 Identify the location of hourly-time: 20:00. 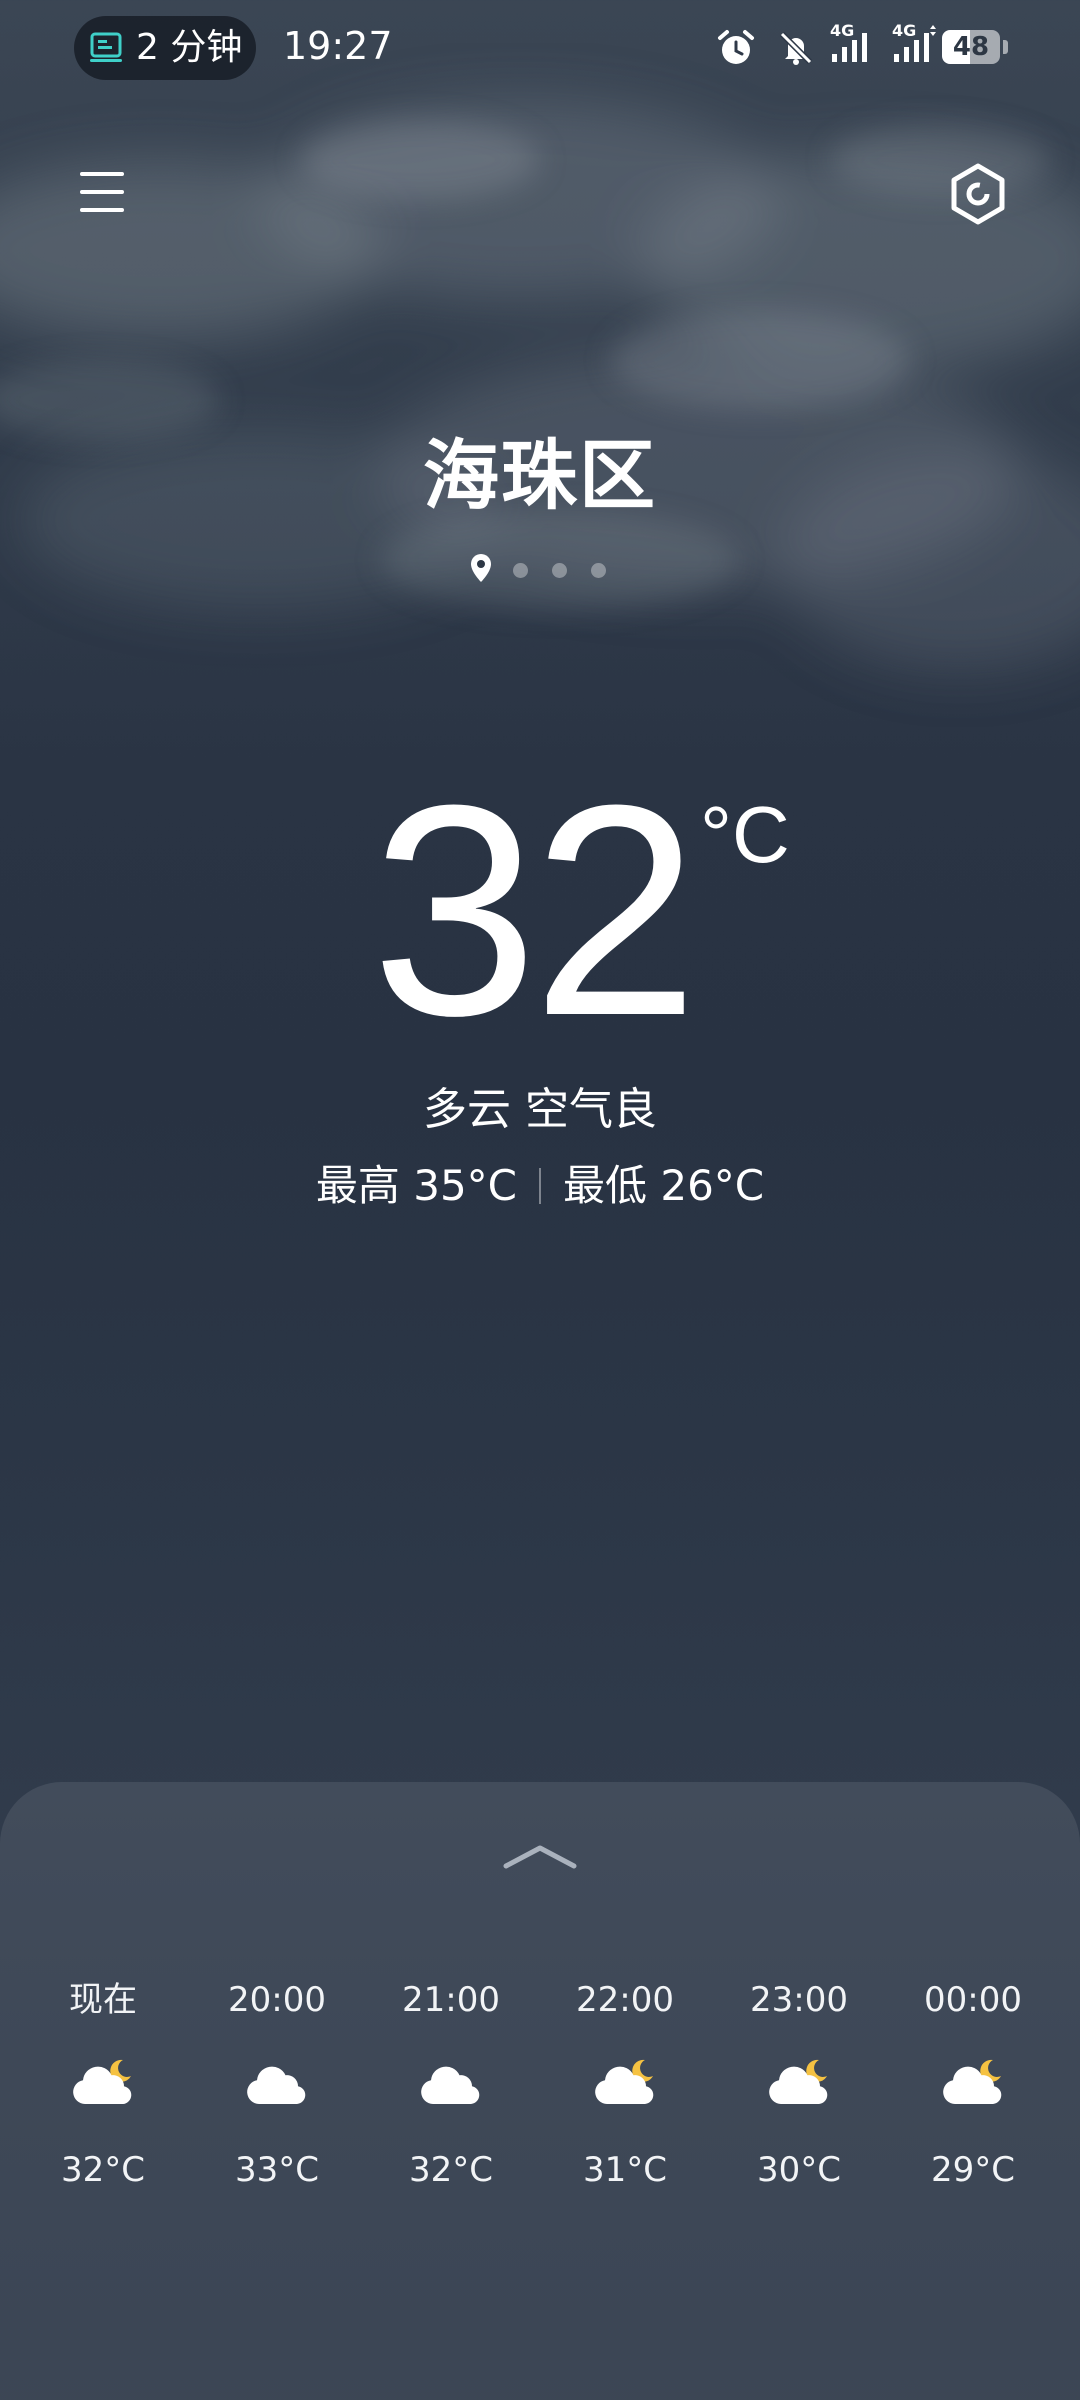
(277, 2000).